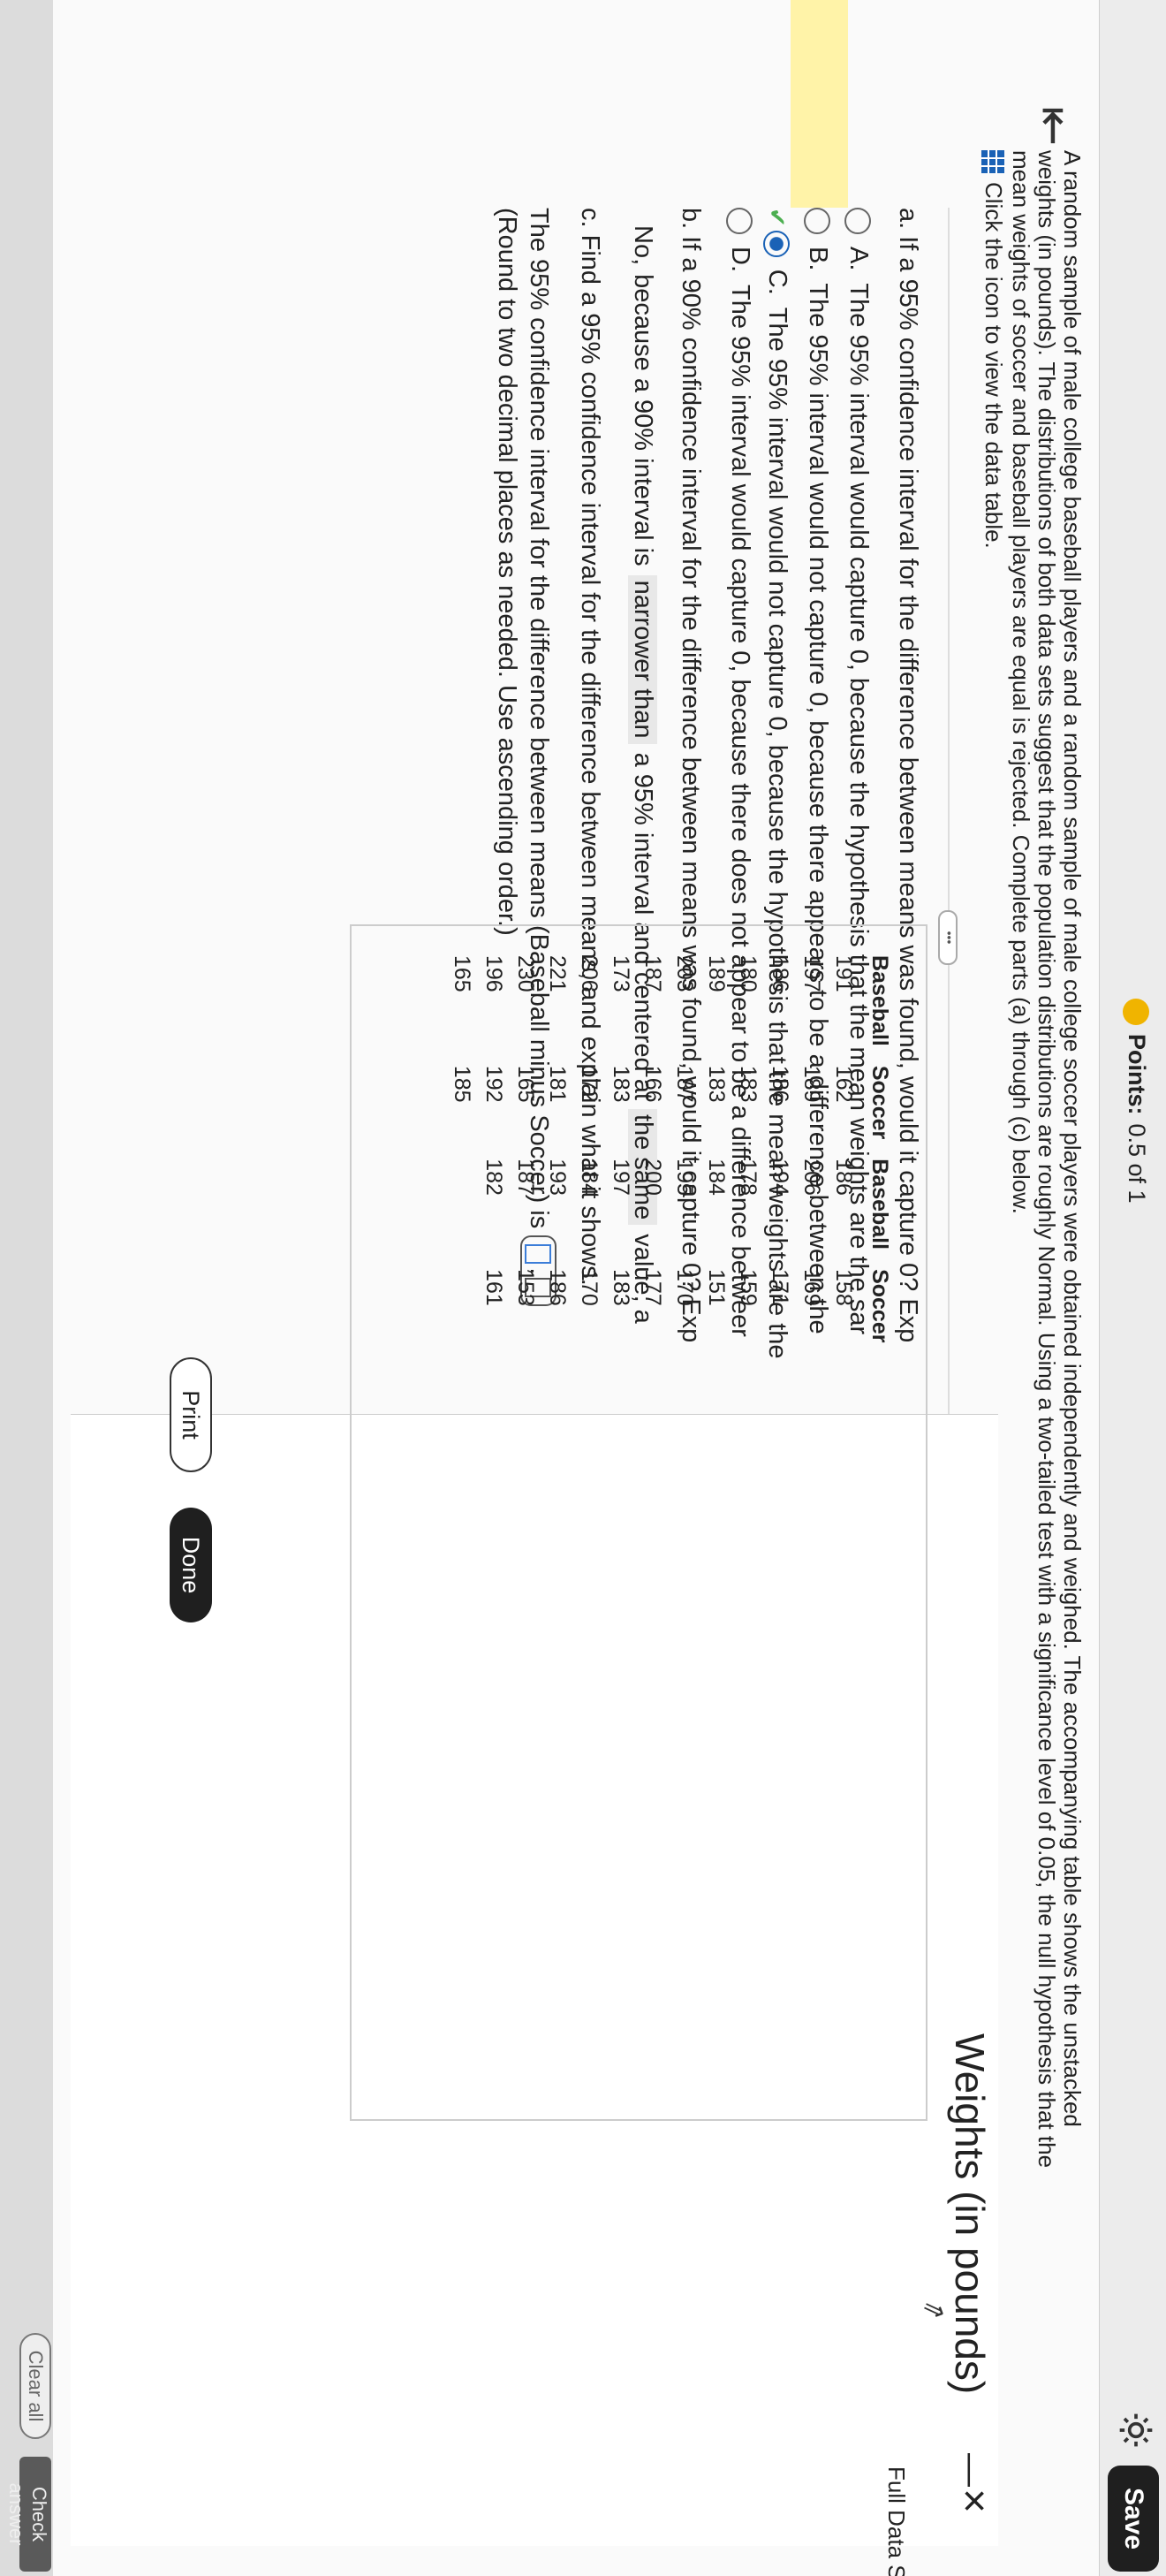 The width and height of the screenshot is (1166, 2576). What do you see at coordinates (35, 2386) in the screenshot?
I see `clear-all-button: Clear all` at bounding box center [35, 2386].